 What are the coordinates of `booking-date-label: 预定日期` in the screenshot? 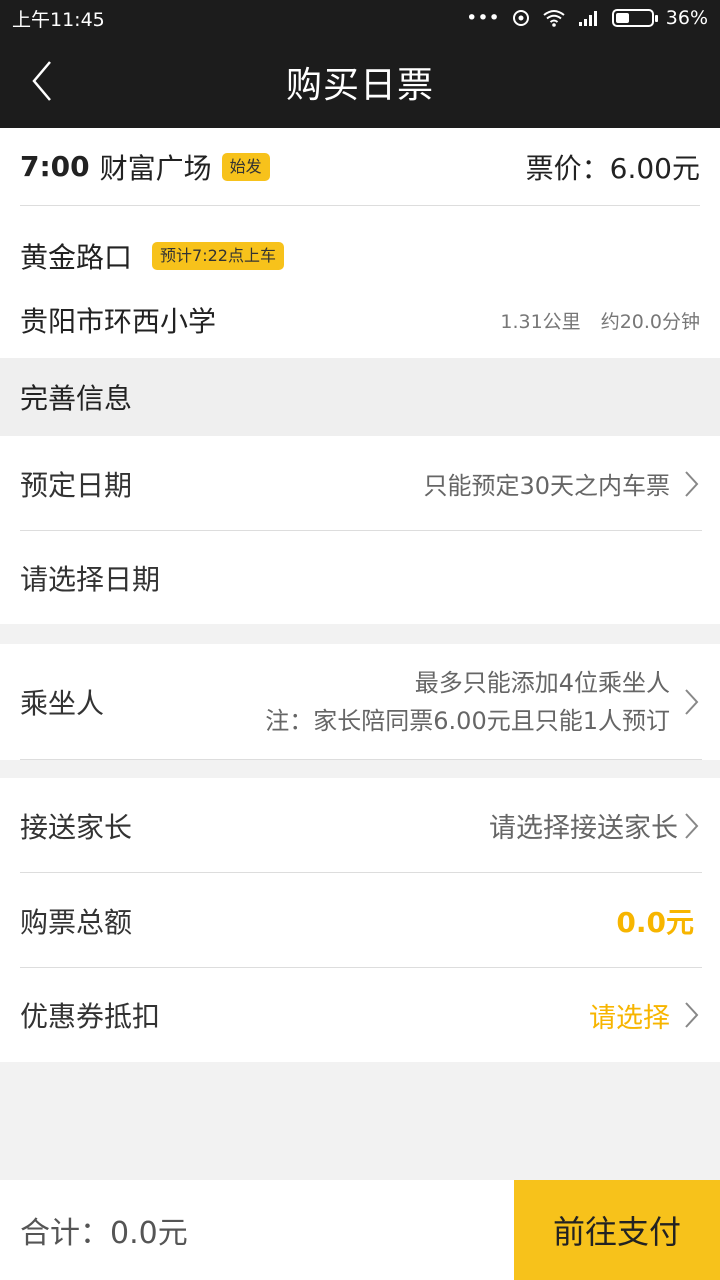 It's located at (76, 485).